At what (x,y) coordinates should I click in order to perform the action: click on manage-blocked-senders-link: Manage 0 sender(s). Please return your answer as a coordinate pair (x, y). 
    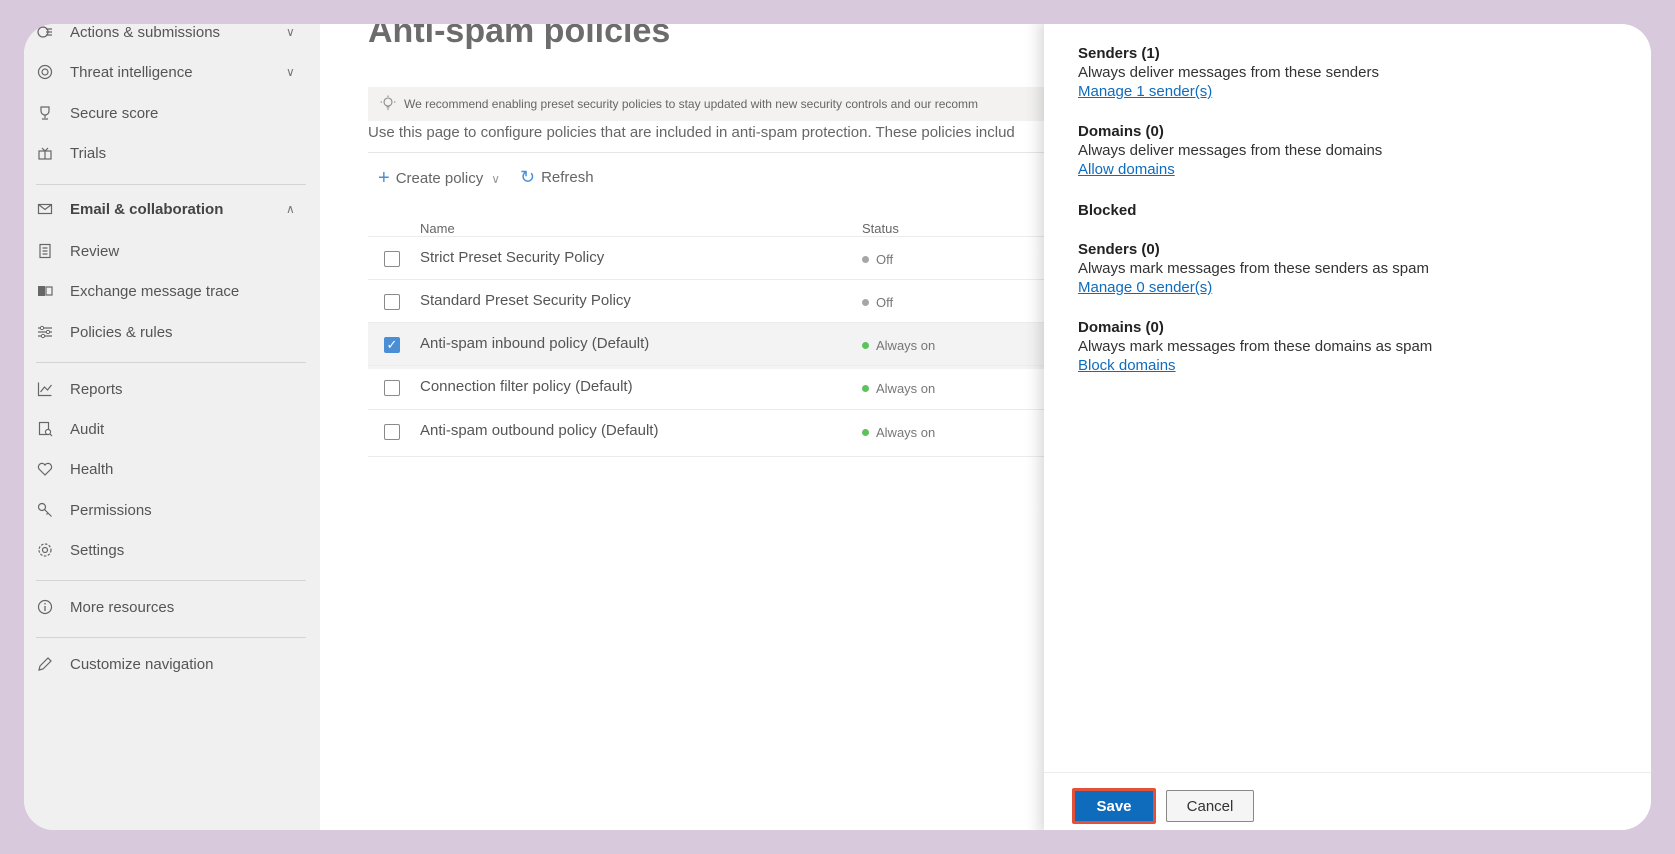
    Looking at the image, I should click on (1145, 287).